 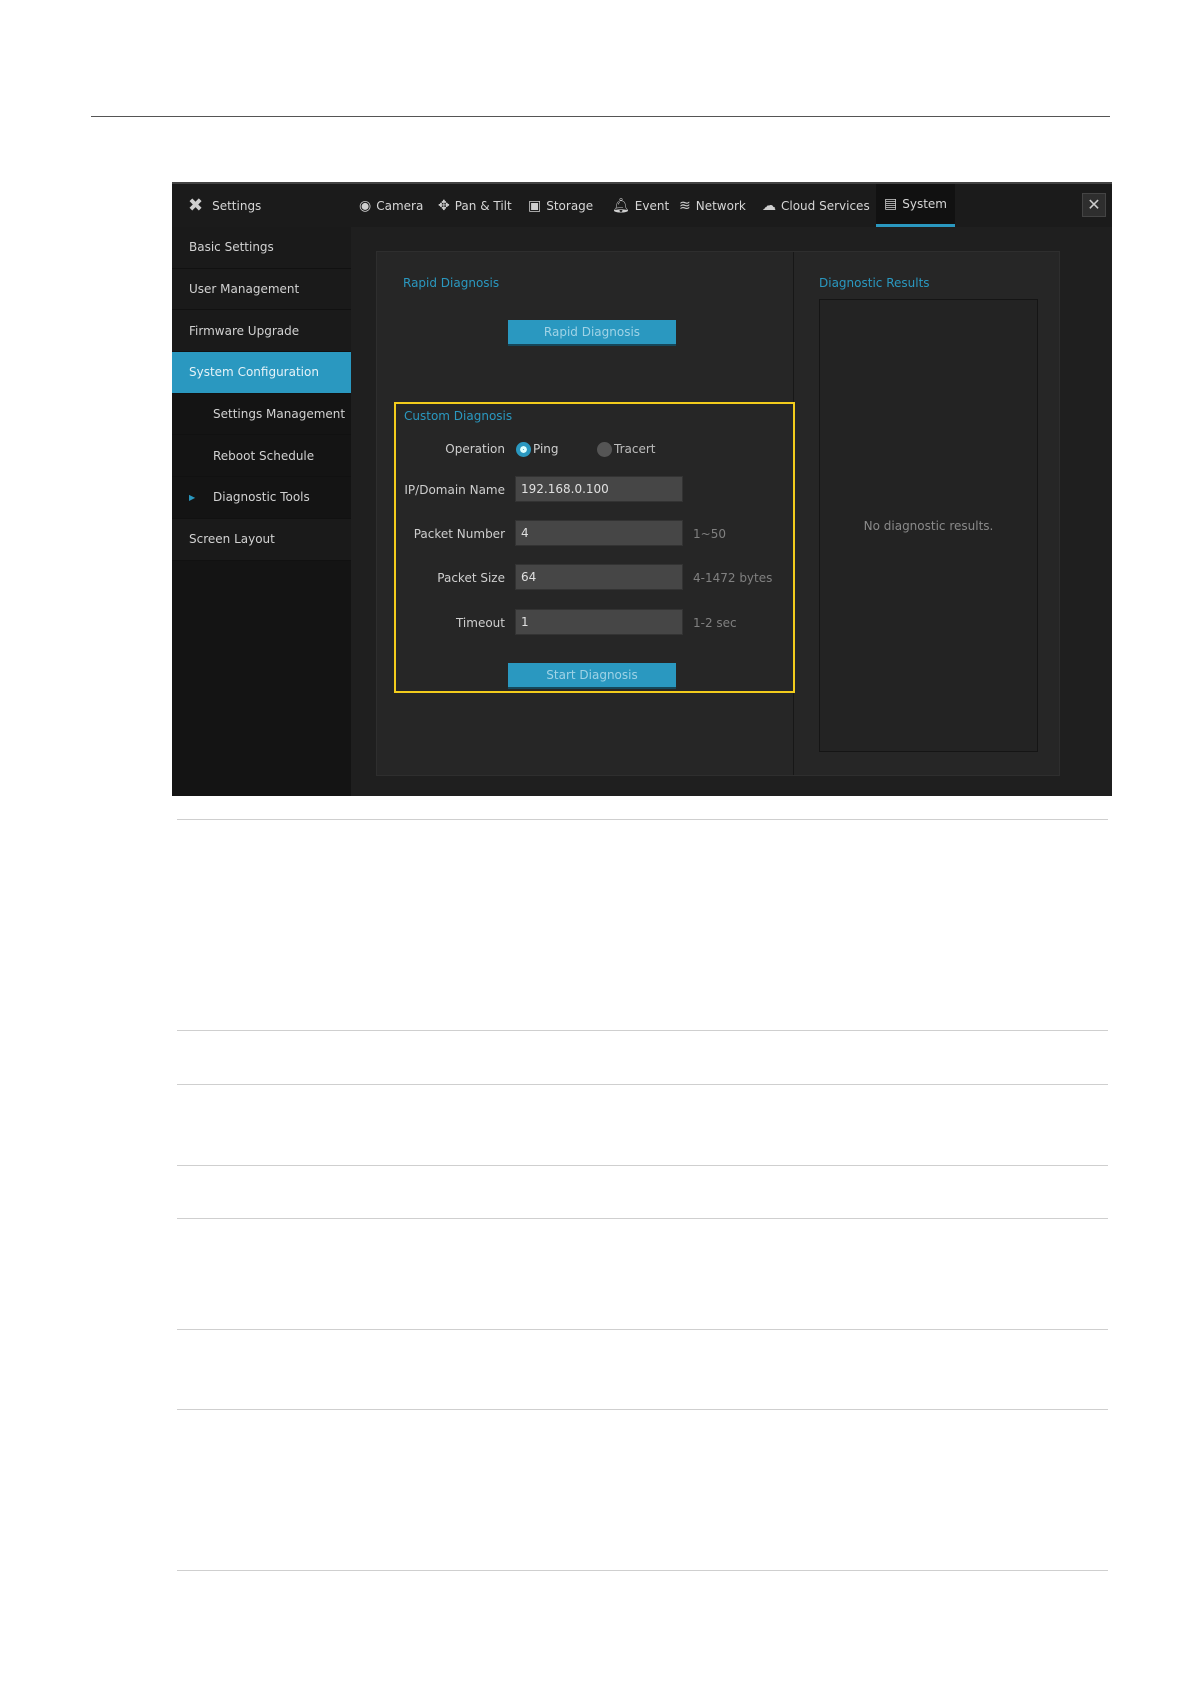 I want to click on operation-label: Operation, so click(x=475, y=449).